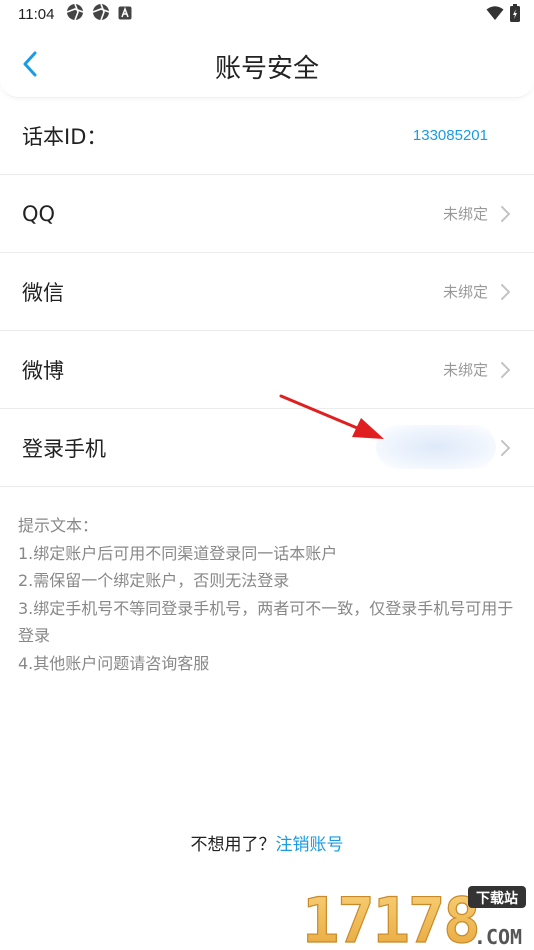 This screenshot has width=534, height=950. Describe the element at coordinates (36, 14) in the screenshot. I see `status-time: 11:04` at that location.